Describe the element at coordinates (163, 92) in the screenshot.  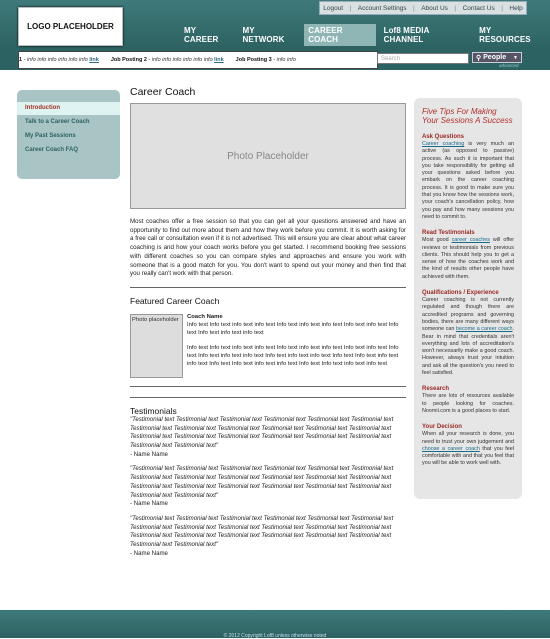
I see `page-title: Career Coach` at that location.